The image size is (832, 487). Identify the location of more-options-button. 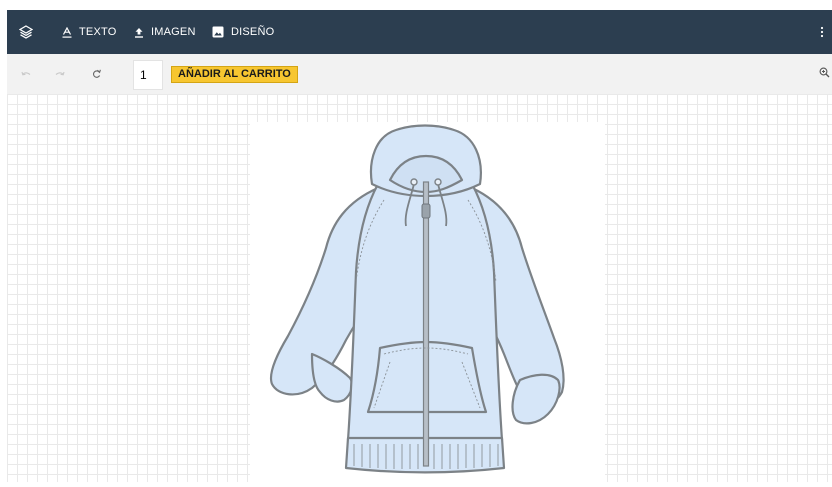
(822, 32).